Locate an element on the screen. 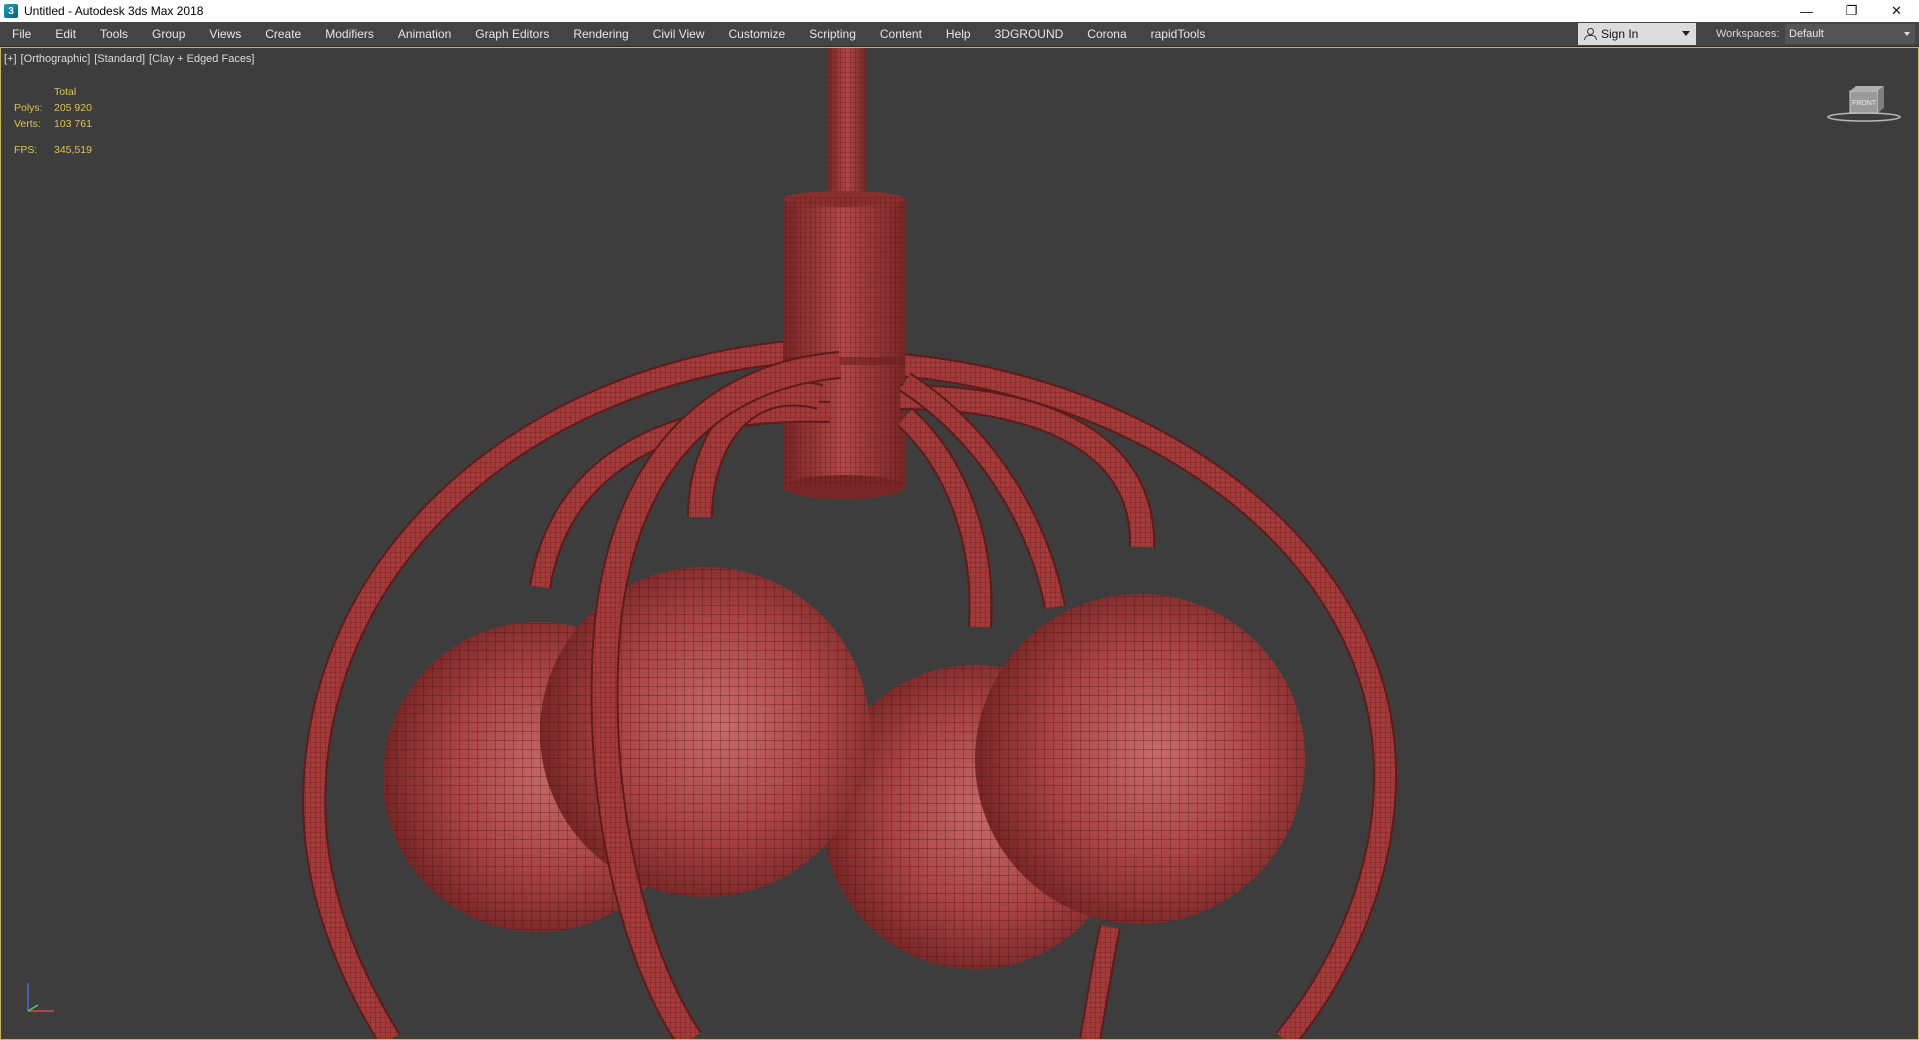 This screenshot has width=1919, height=1040. verts-label: Verts: is located at coordinates (27, 124).